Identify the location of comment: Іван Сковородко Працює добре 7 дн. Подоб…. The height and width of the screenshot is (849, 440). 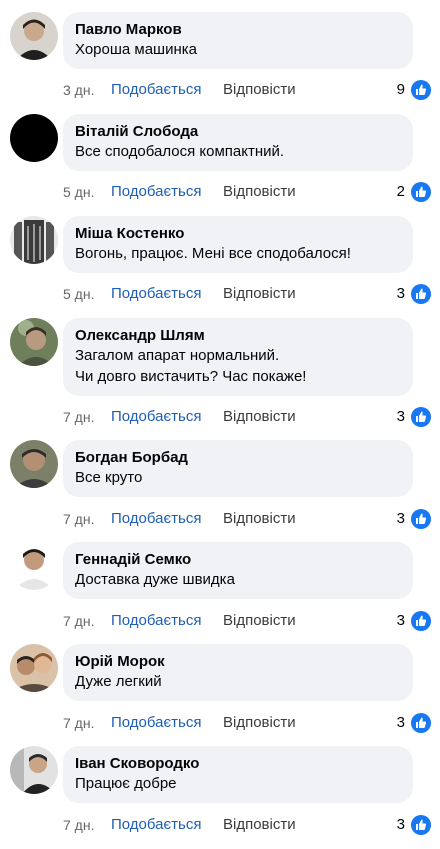
(220, 797).